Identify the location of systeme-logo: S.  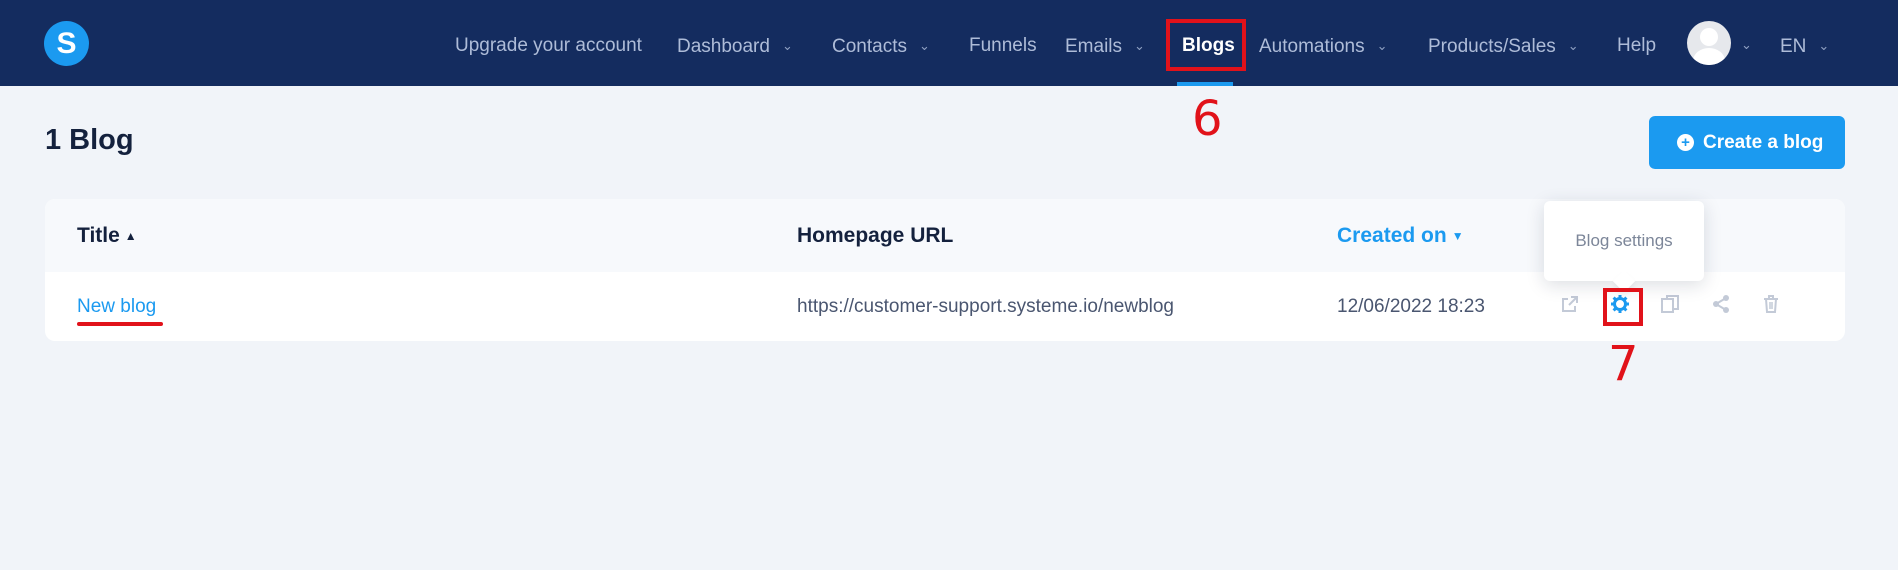
(66, 43).